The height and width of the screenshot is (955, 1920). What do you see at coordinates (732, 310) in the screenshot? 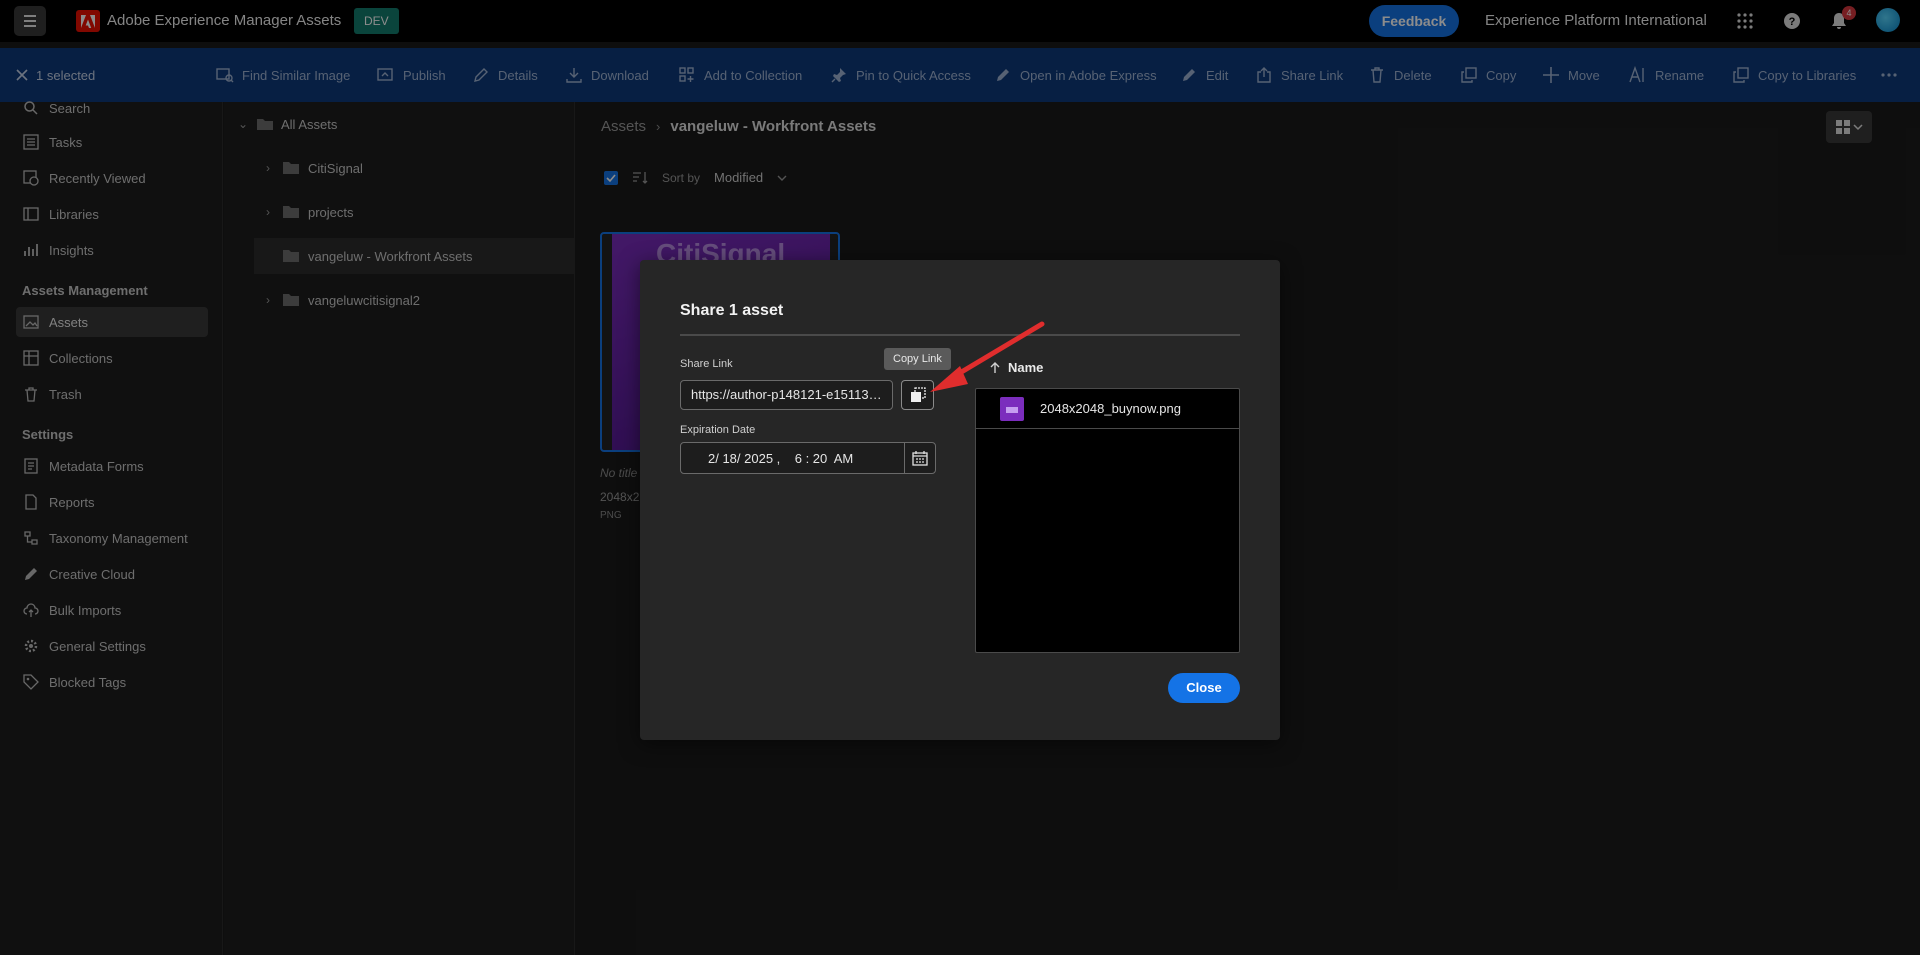
I see `dialog-title: Share 1 asset` at bounding box center [732, 310].